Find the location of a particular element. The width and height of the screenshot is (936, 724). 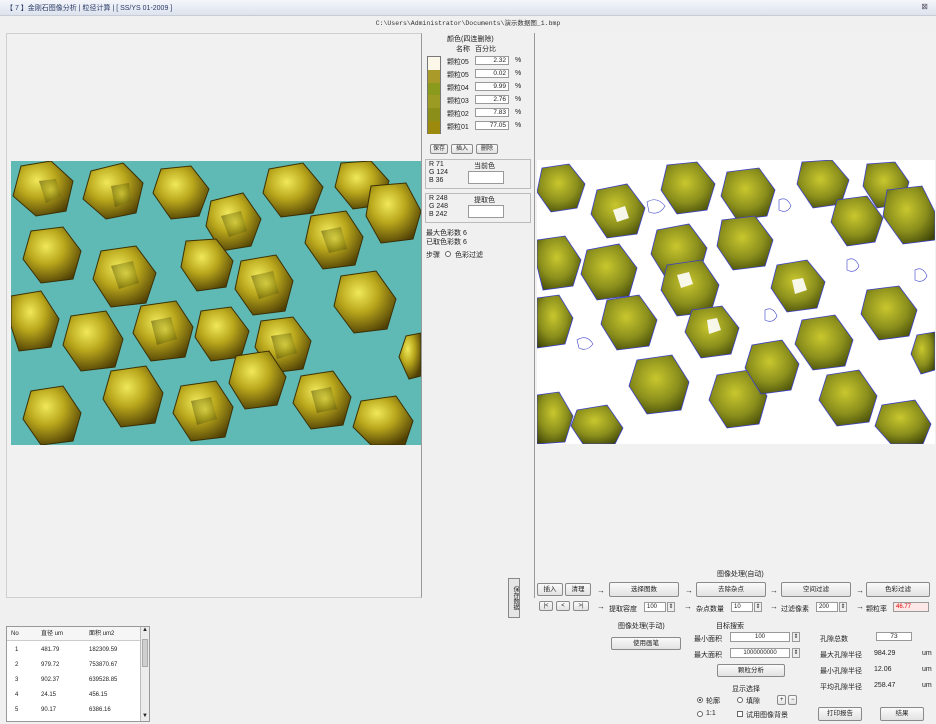

prev-button: < is located at coordinates (563, 606).